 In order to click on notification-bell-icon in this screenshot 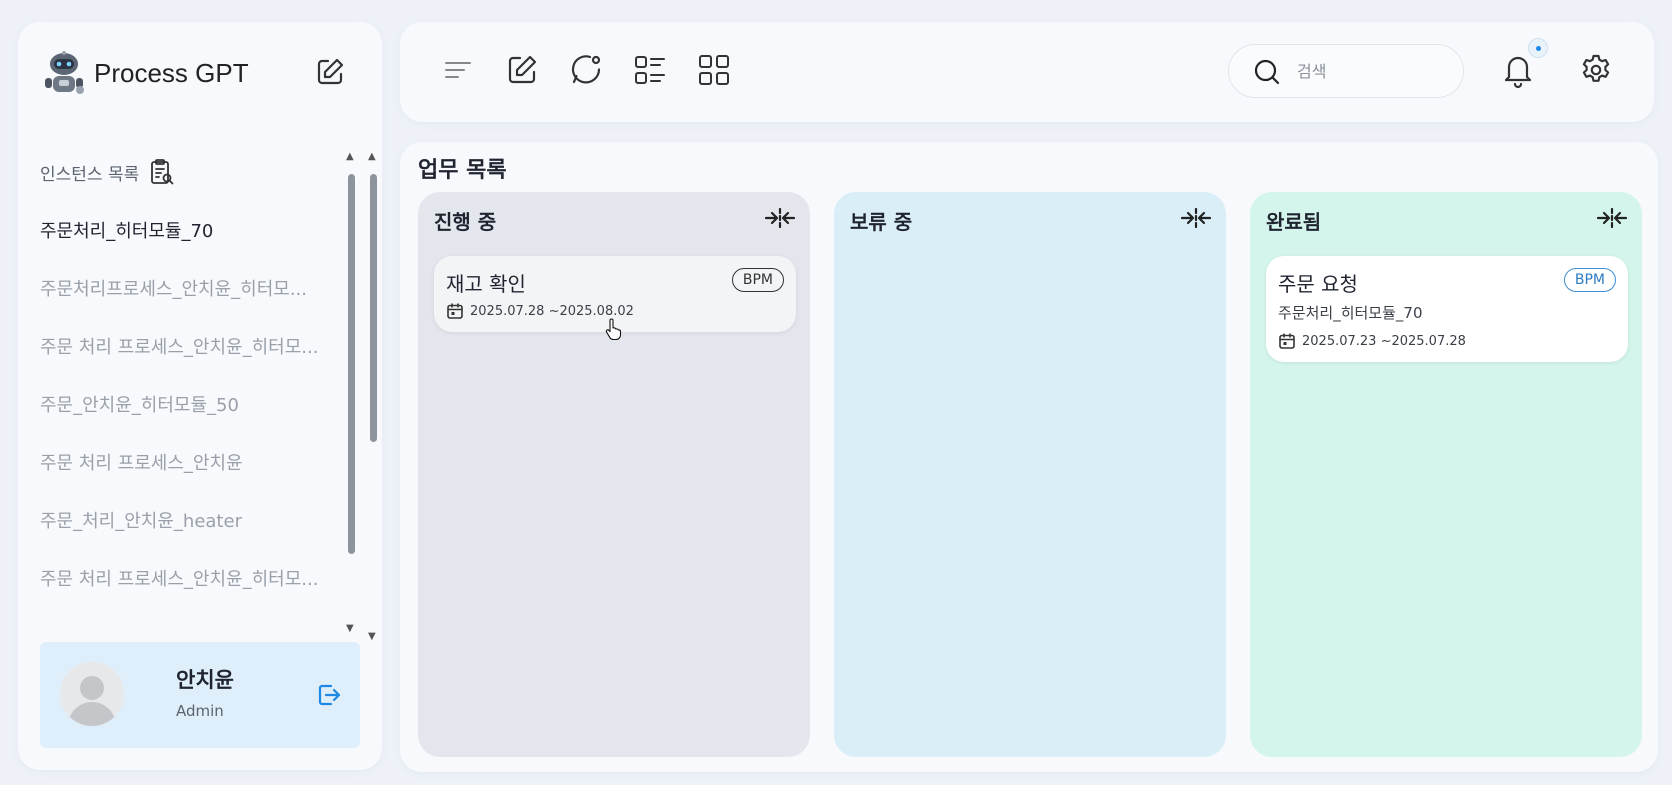, I will do `click(1518, 70)`.